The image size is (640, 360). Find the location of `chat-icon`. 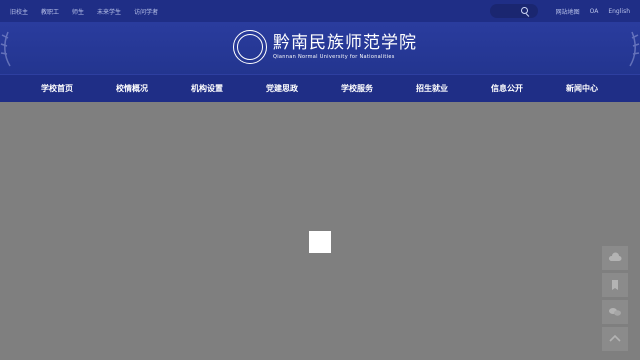

chat-icon is located at coordinates (615, 312).